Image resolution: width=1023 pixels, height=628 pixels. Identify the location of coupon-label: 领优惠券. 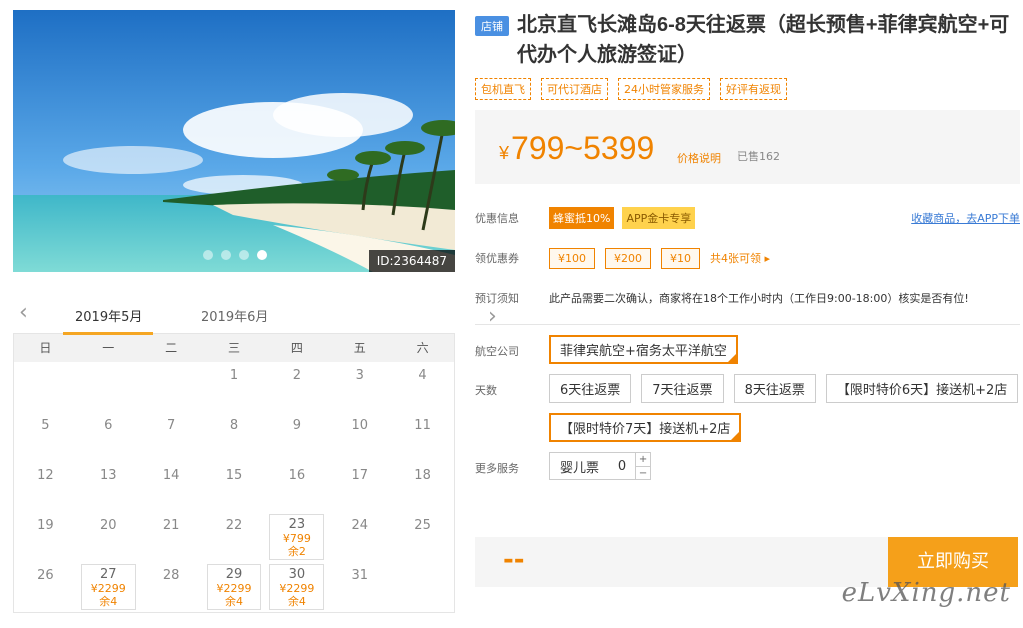
(497, 258).